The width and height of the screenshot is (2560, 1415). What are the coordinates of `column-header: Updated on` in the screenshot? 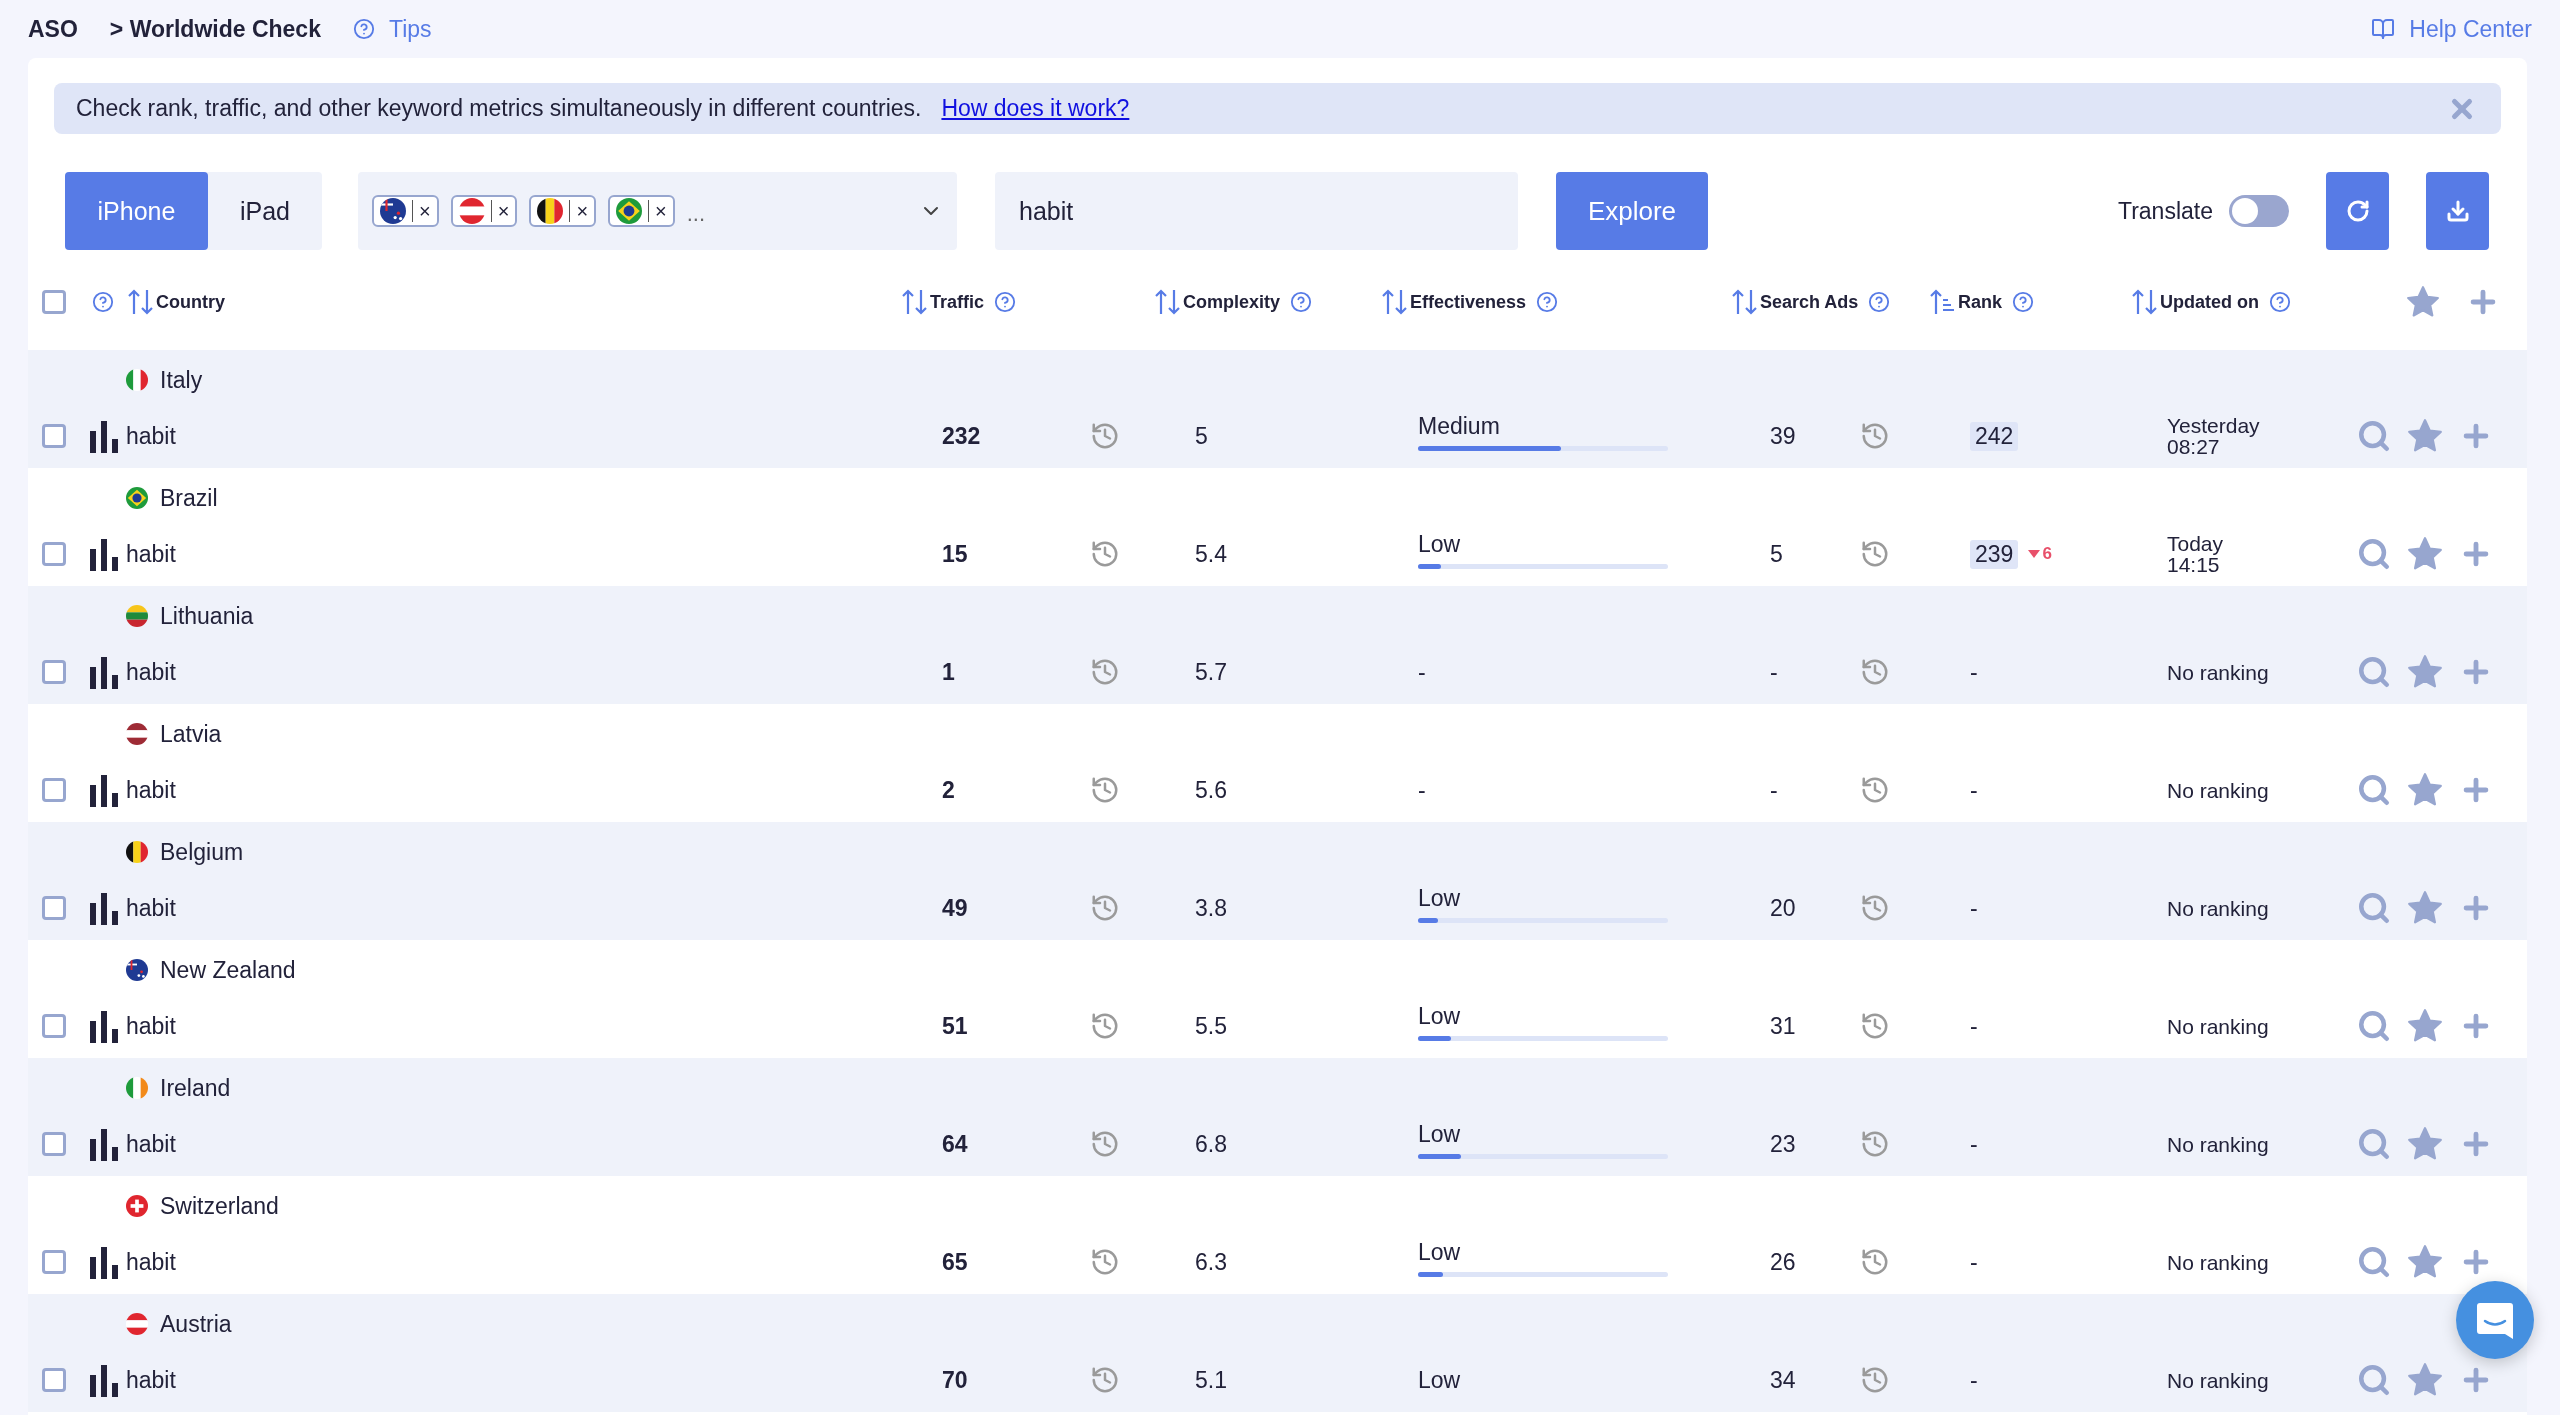 It's located at (2209, 302).